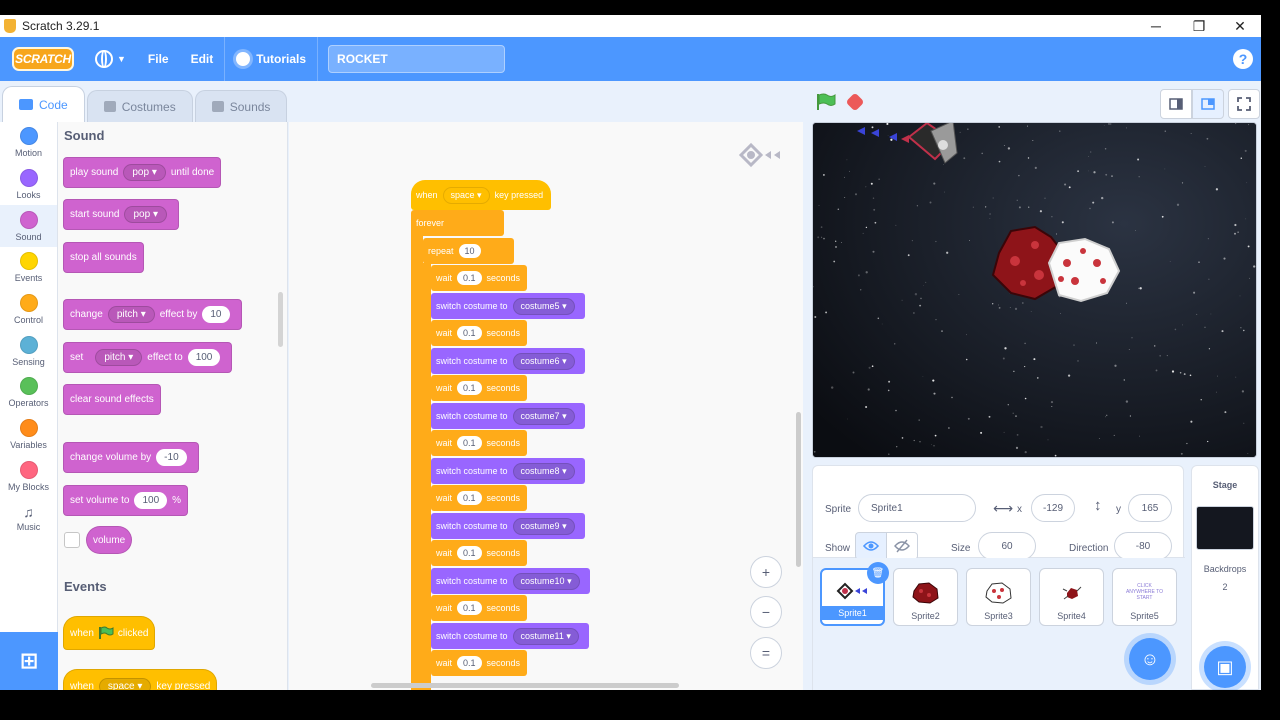 This screenshot has height=720, width=1280. Describe the element at coordinates (508, 361) in the screenshot. I see `script-switch-costume: switch costume to costume6 ▾` at that location.